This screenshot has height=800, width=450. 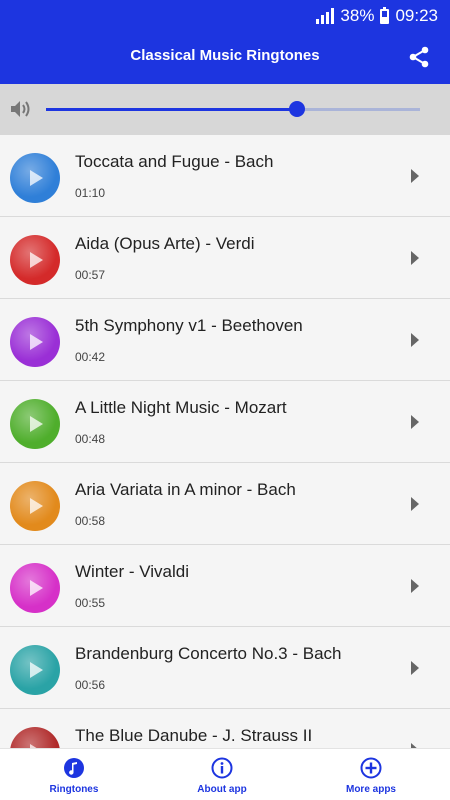 I want to click on info-icon, so click(x=222, y=768).